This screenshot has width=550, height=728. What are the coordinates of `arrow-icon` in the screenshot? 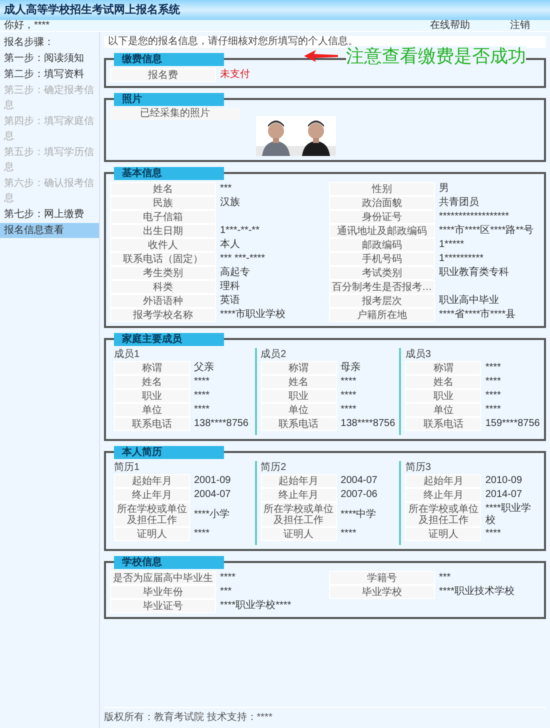 It's located at (321, 56).